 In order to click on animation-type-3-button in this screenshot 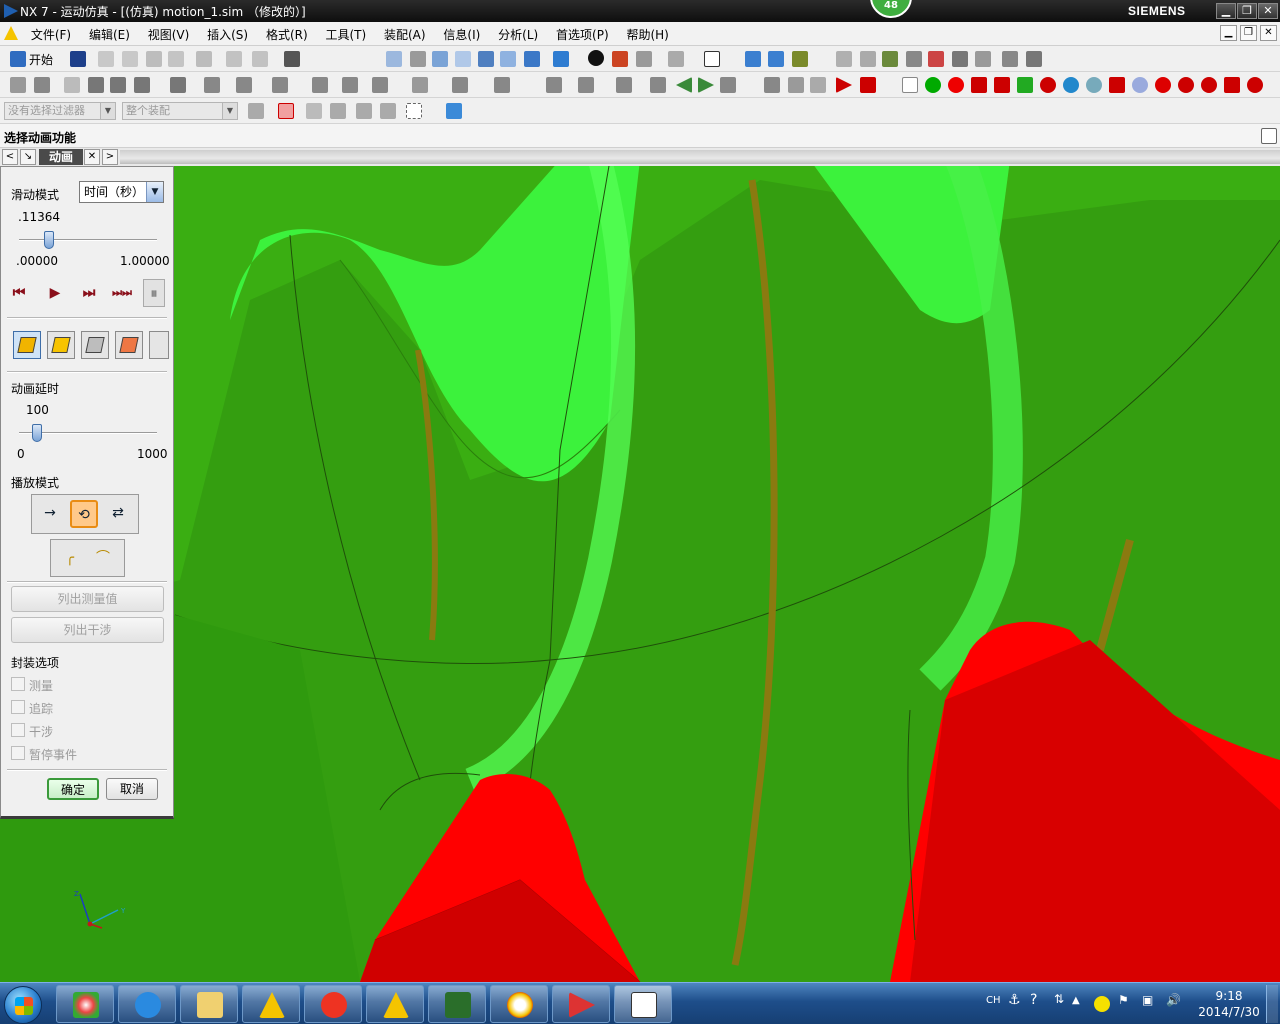, I will do `click(95, 345)`.